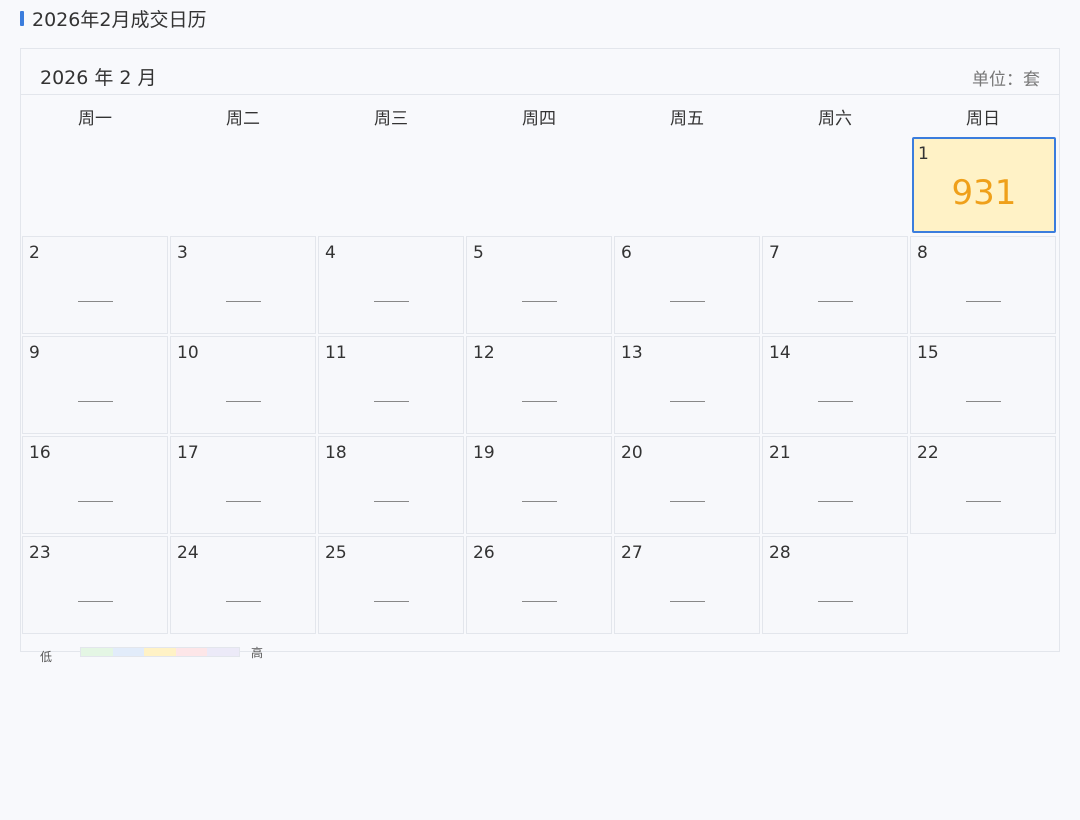 The width and height of the screenshot is (1080, 820). I want to click on weekday-label: 周三, so click(391, 119).